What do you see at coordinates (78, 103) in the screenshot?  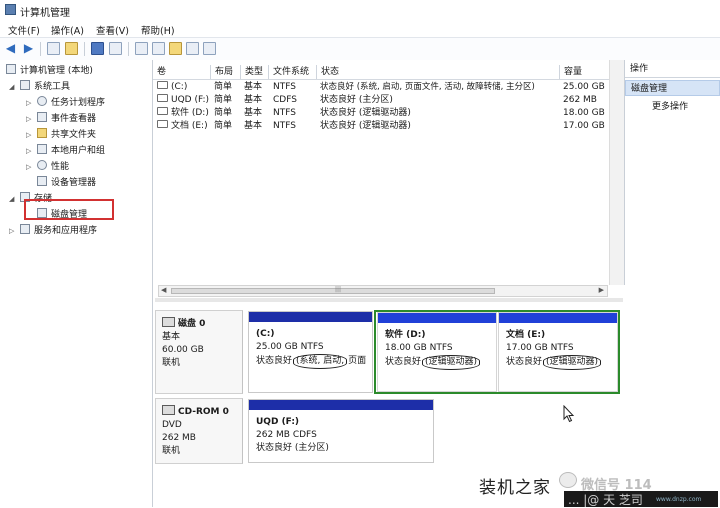 I see `tree-item-label: 任务计划程序` at bounding box center [78, 103].